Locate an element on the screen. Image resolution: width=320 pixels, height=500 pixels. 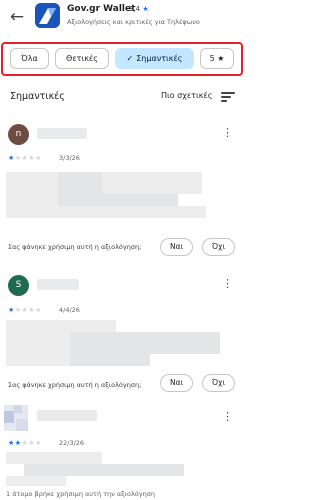
app-icon is located at coordinates (47, 15).